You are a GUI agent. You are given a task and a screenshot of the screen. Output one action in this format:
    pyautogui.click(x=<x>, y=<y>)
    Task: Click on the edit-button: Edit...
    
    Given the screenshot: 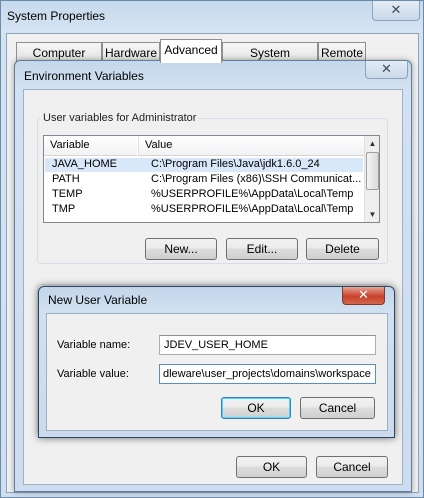 What is the action you would take?
    pyautogui.click(x=262, y=249)
    